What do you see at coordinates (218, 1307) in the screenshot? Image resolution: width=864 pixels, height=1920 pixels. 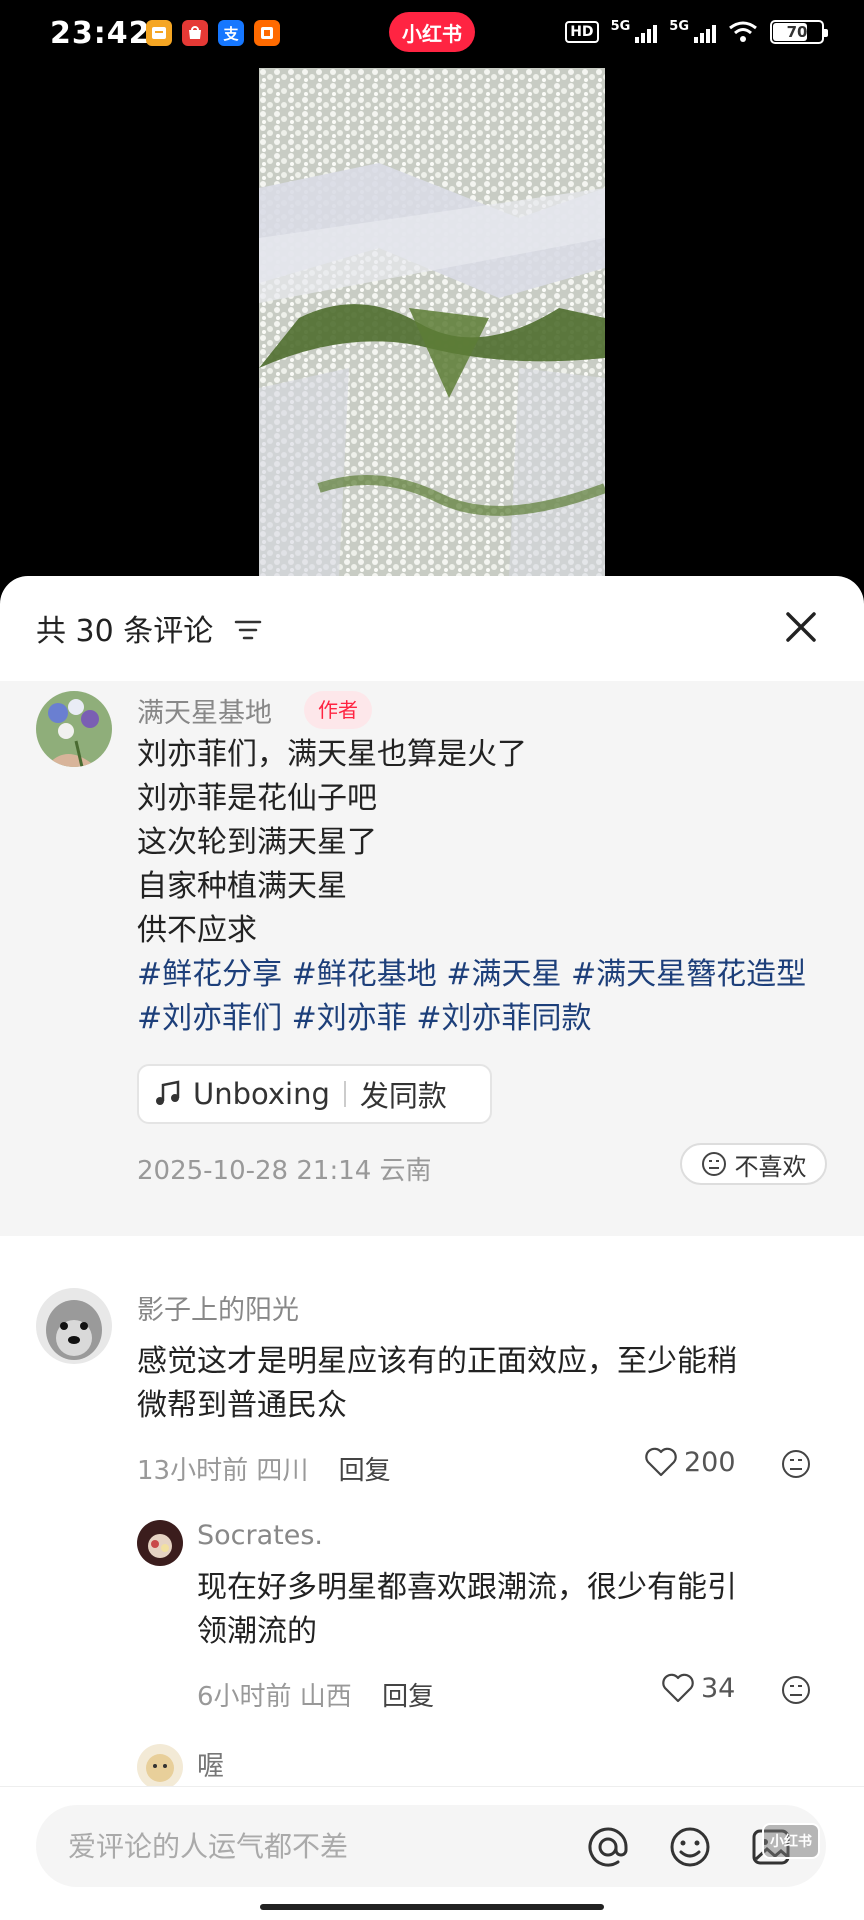 I see `commenter-name: 影子上的阳光` at bounding box center [218, 1307].